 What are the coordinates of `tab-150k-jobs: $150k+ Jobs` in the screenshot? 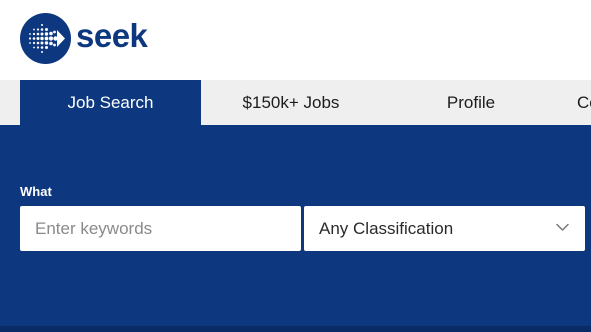 It's located at (291, 102).